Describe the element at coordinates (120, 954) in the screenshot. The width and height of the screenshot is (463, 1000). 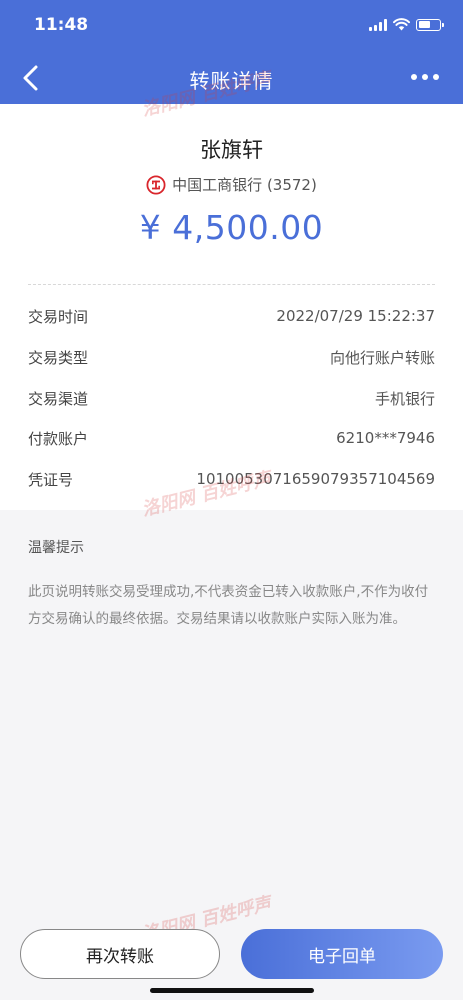
I see `transfer-again-button: 再次转账` at that location.